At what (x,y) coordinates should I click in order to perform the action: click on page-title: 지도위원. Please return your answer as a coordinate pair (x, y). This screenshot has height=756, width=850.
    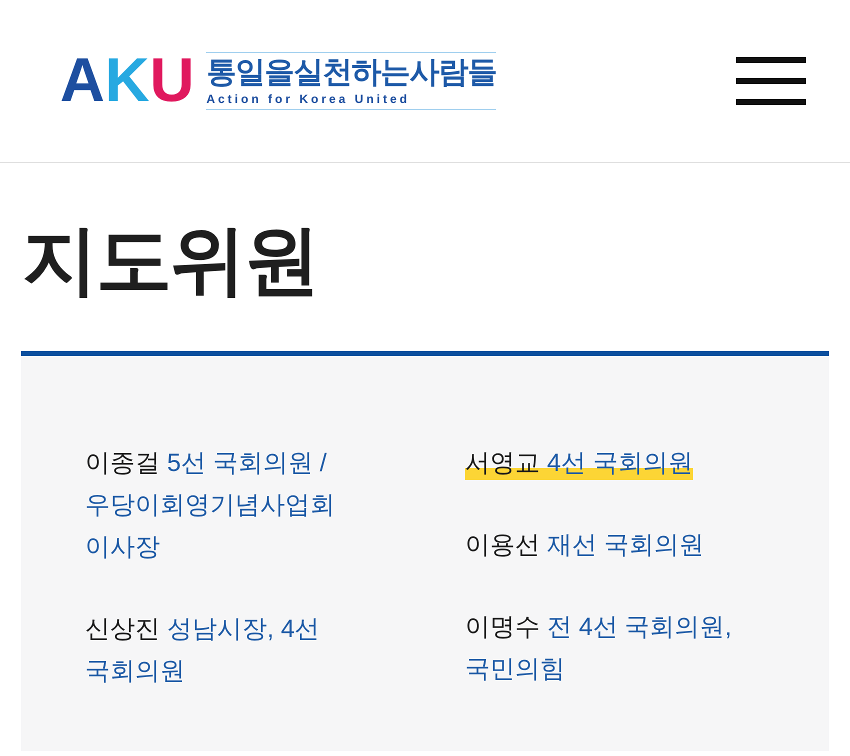
    Looking at the image, I should click on (170, 261).